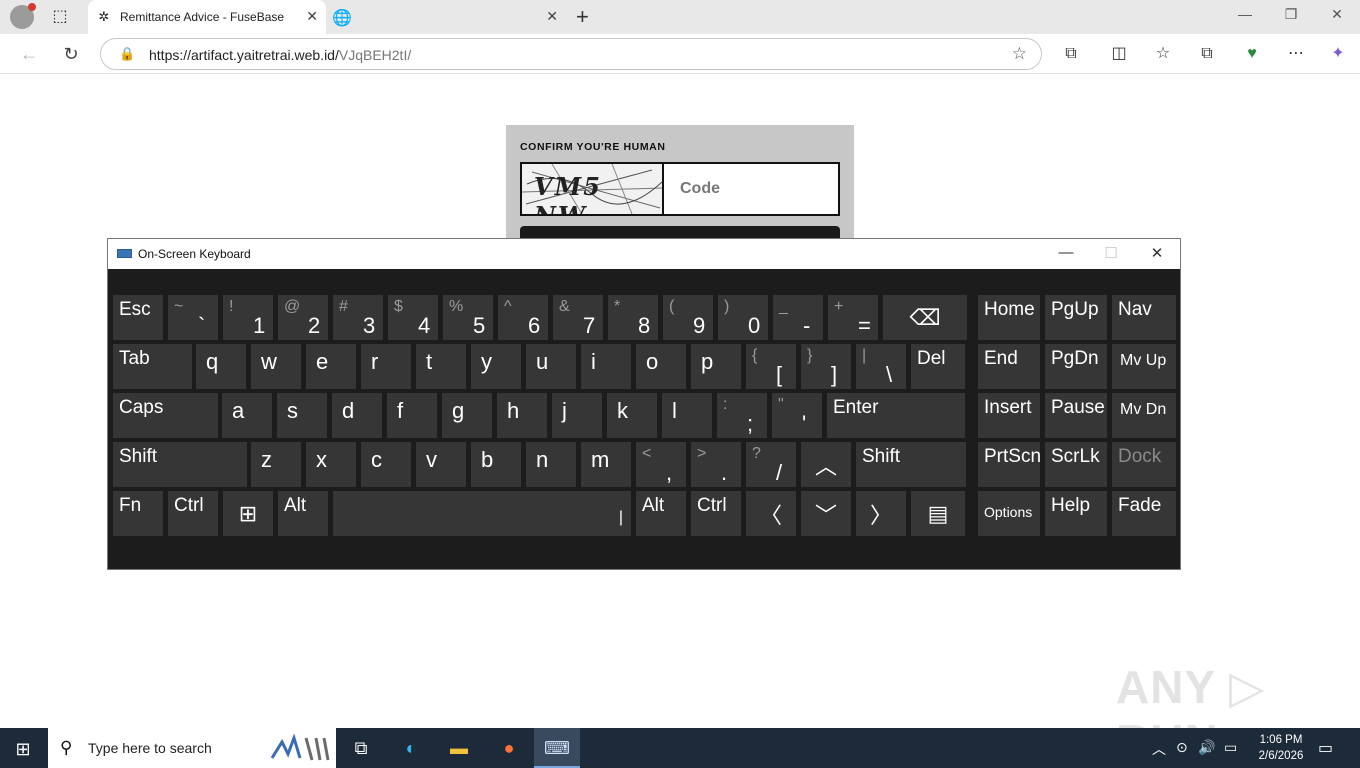  I want to click on key-semicolon: :;, so click(742, 415).